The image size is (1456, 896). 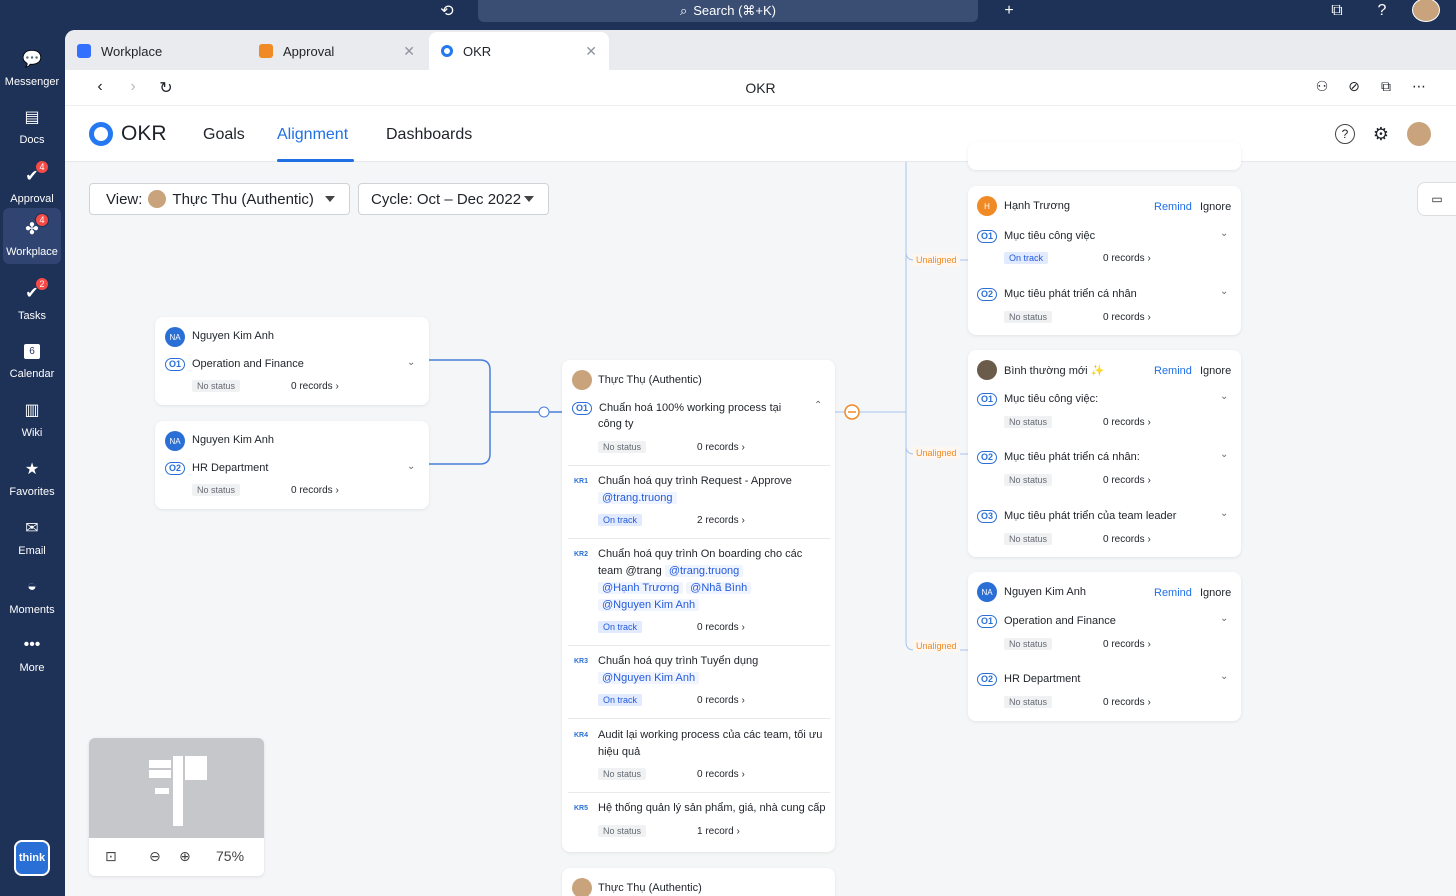 I want to click on sidebar-item-tasks: ✔ 2 Tasks, so click(x=32, y=300).